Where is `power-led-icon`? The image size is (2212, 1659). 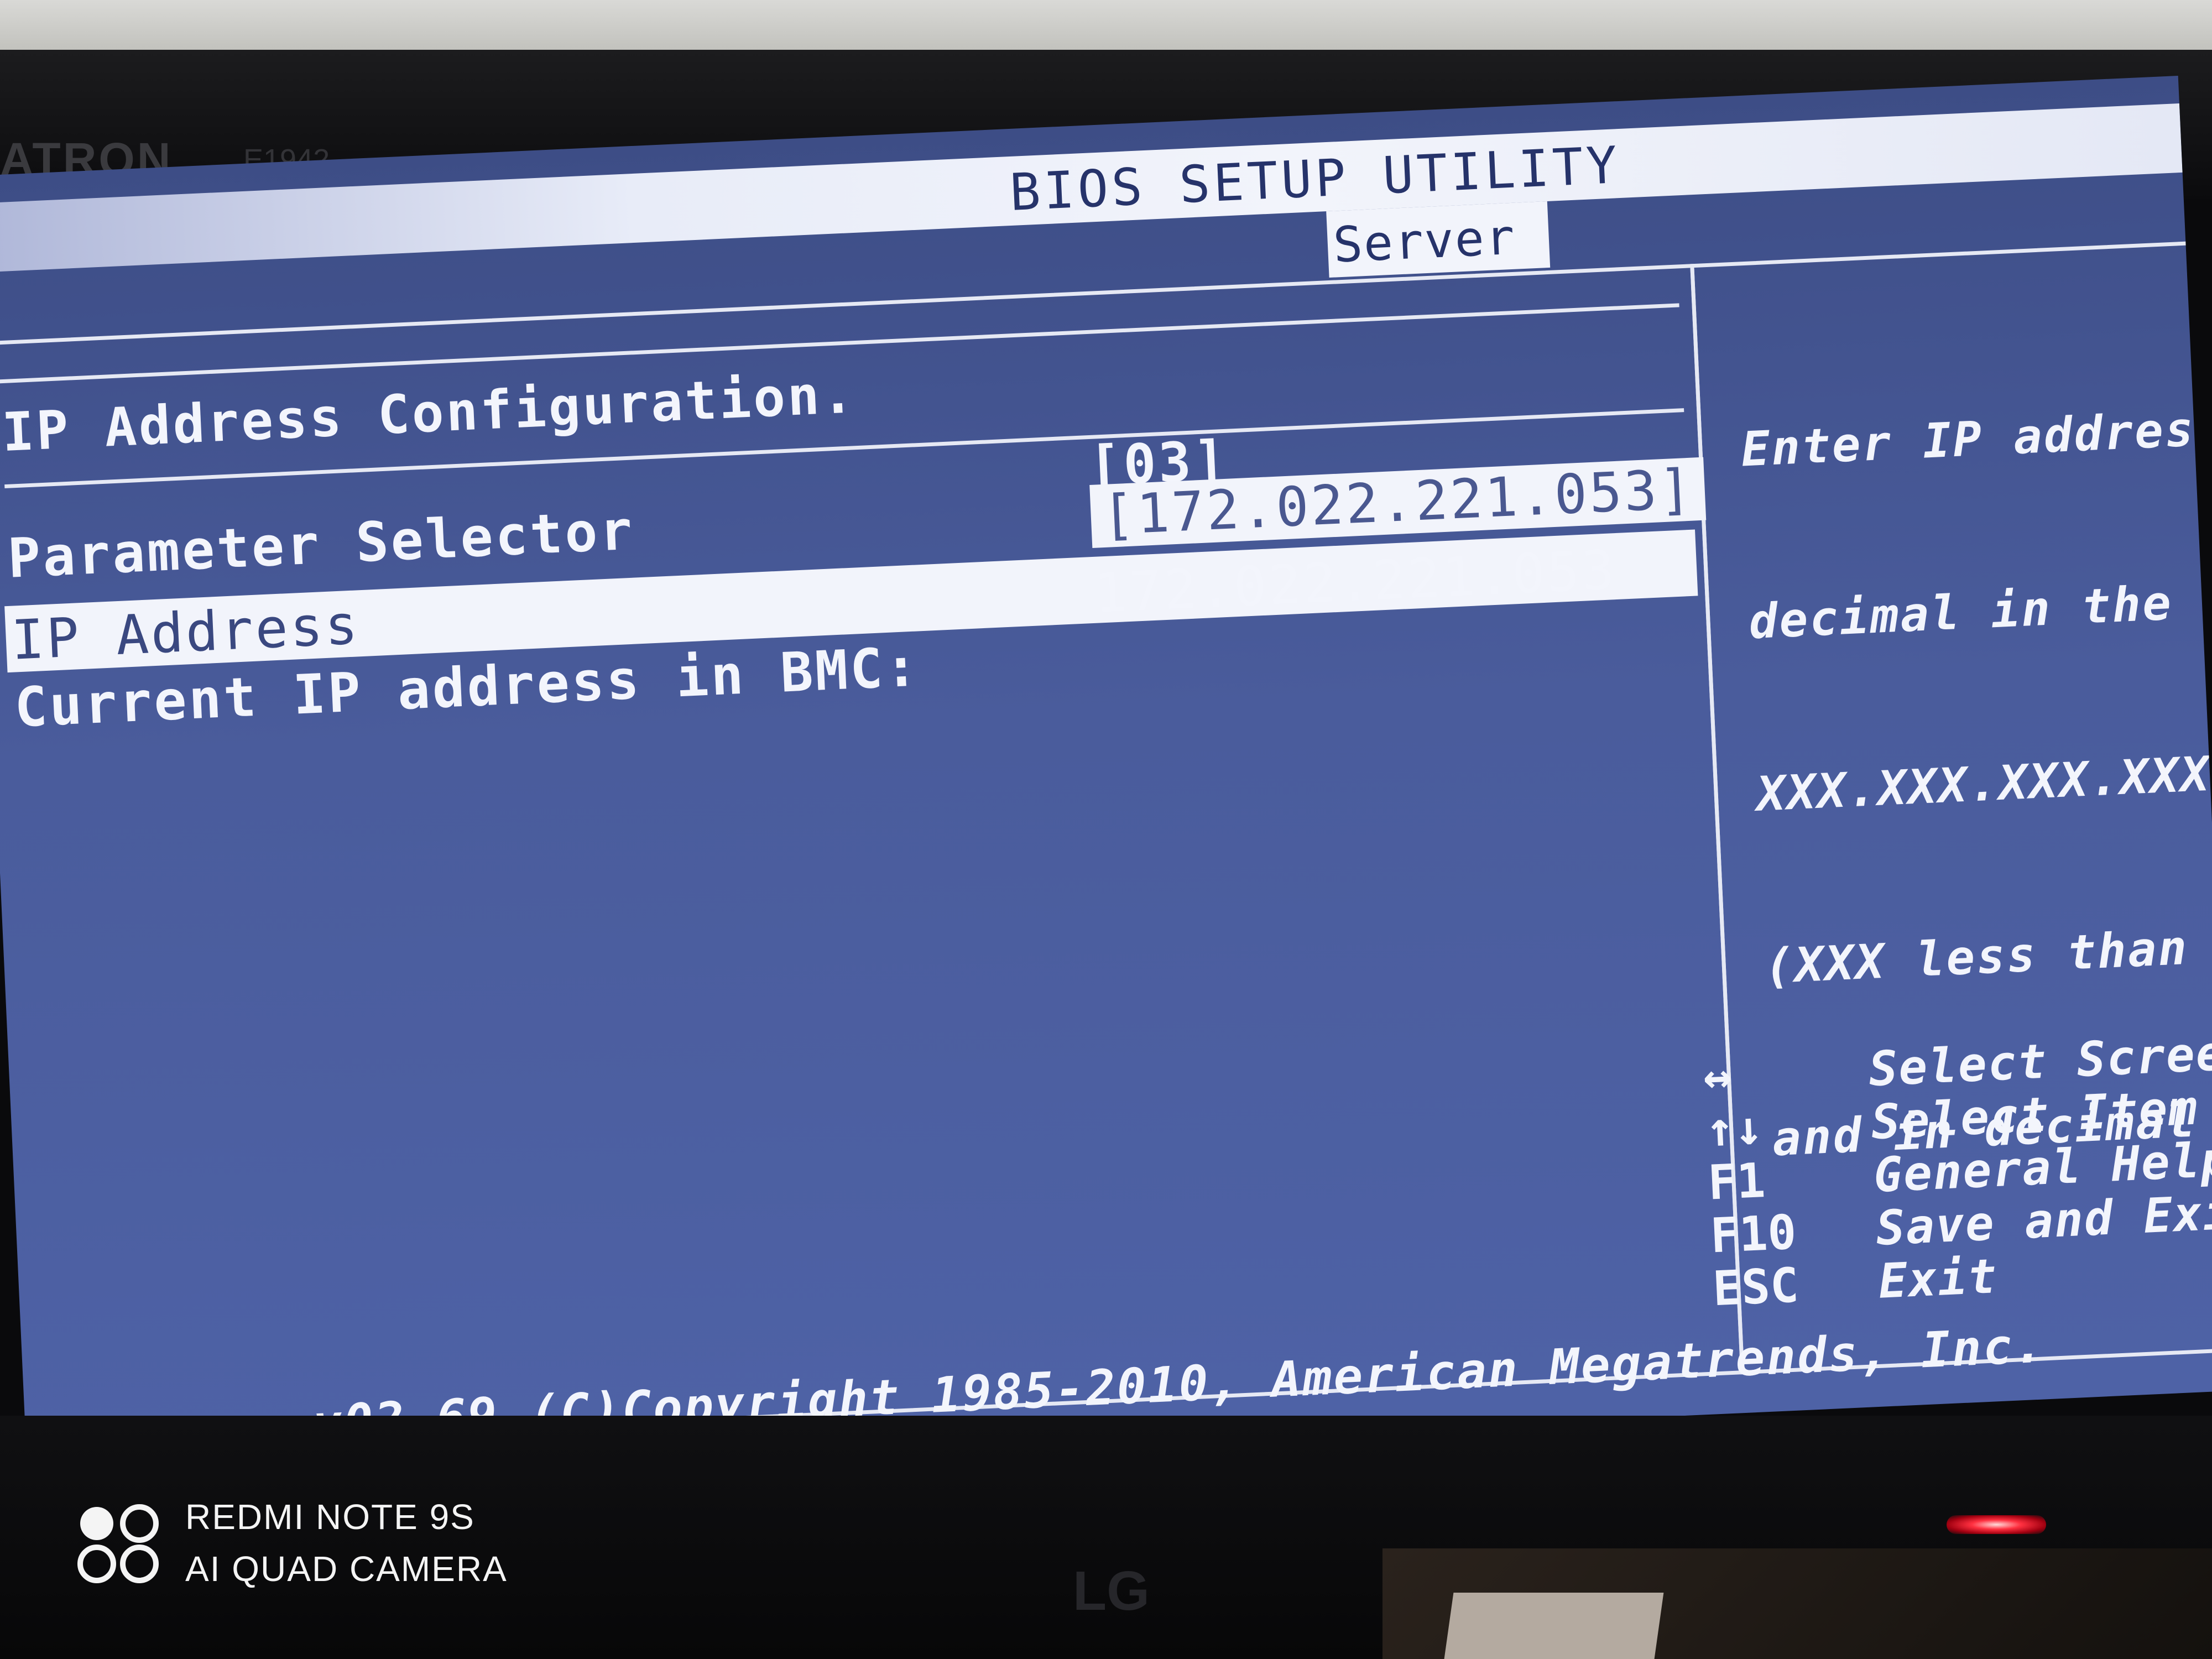 power-led-icon is located at coordinates (1996, 1524).